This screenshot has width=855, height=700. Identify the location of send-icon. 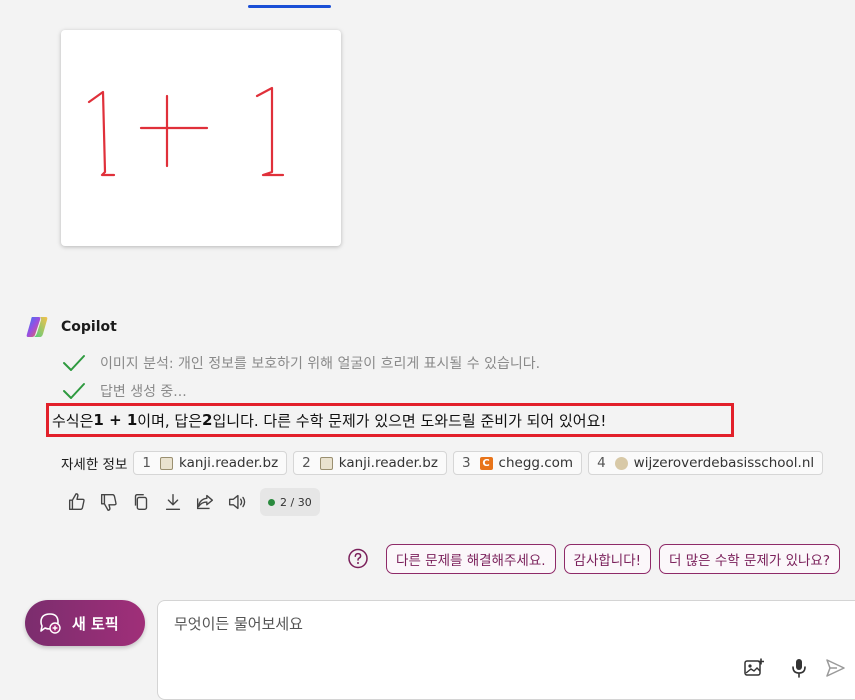
(835, 668).